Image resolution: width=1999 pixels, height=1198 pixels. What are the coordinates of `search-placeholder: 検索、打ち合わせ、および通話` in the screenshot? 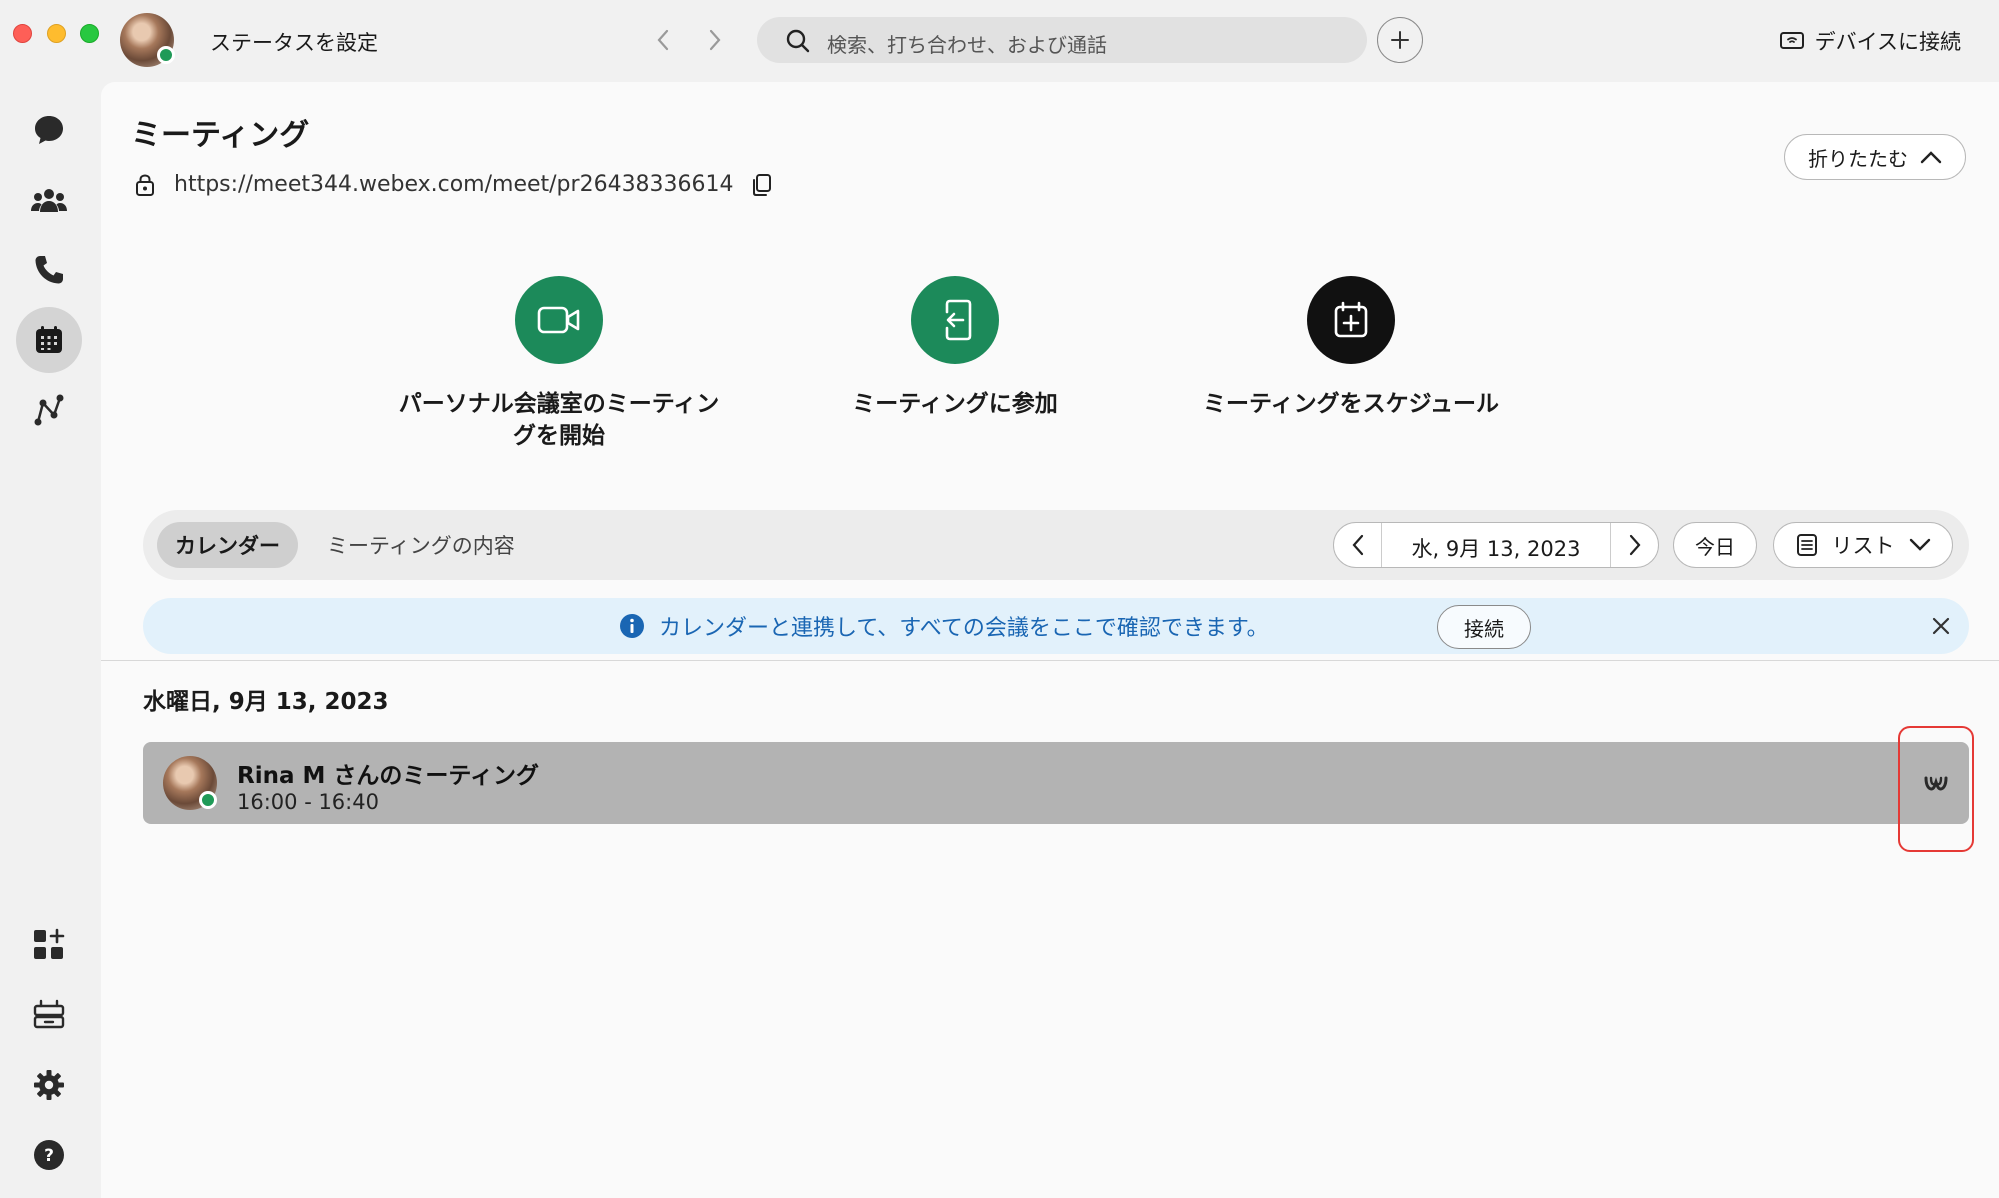 It's located at (967, 45).